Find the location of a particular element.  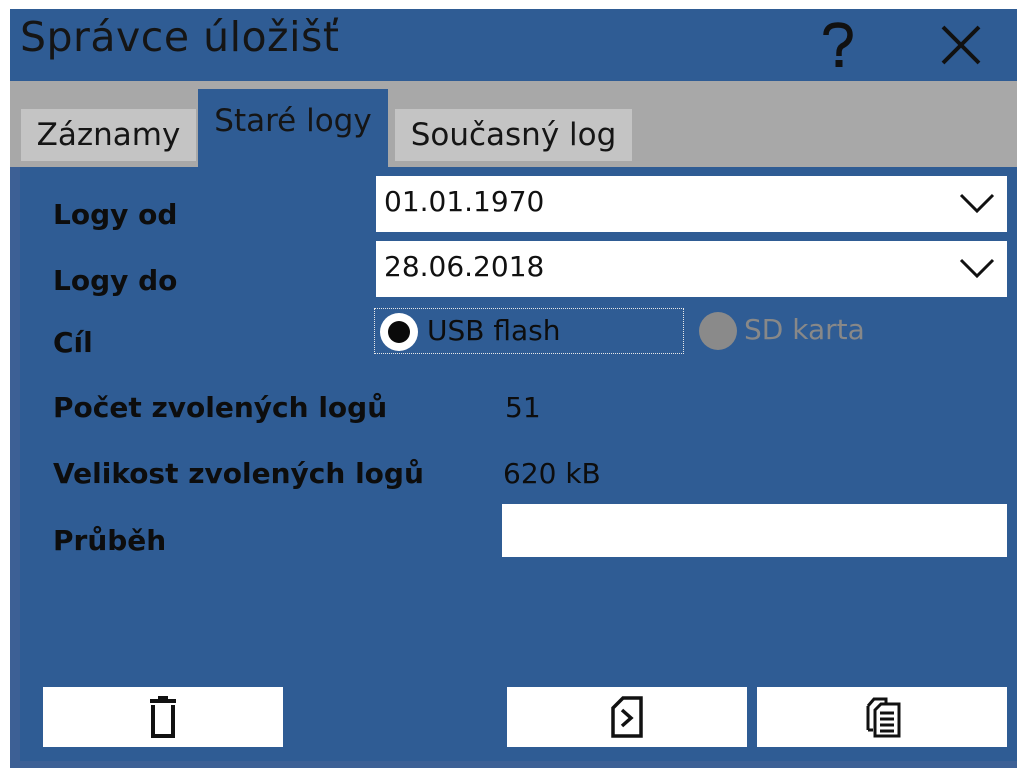

selected-count-value: 51 is located at coordinates (523, 407).